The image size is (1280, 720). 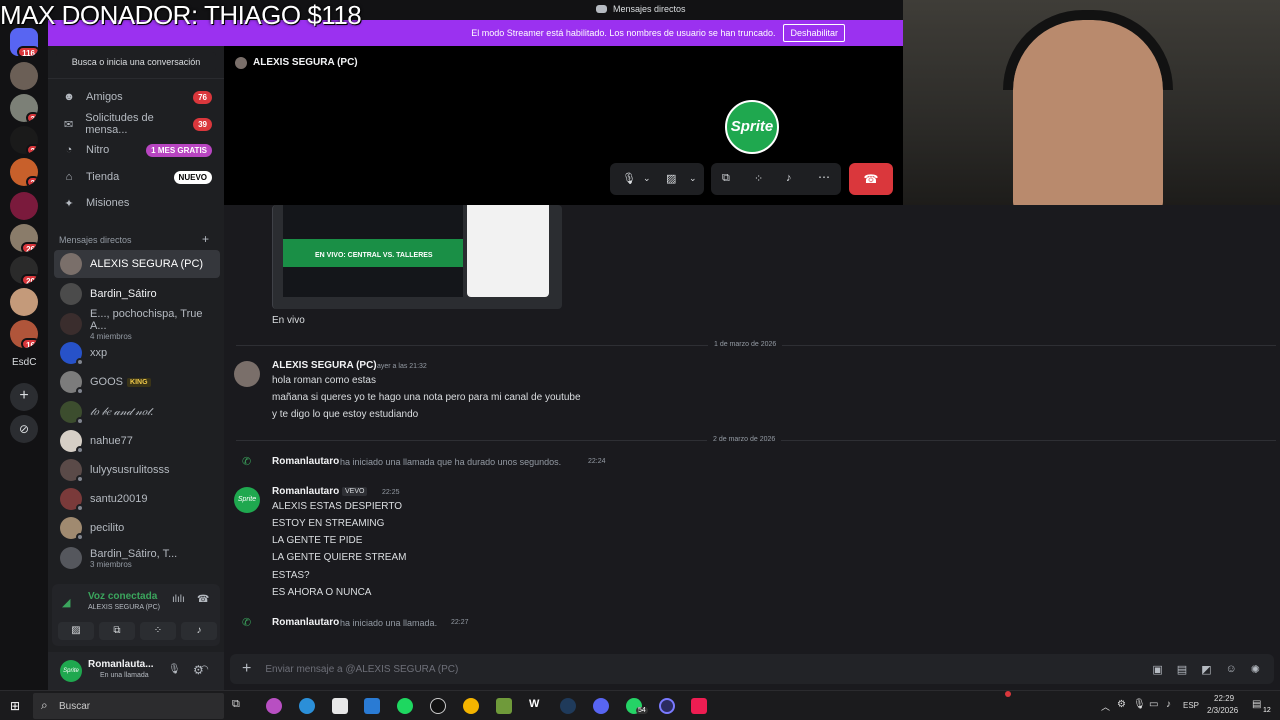 I want to click on copilot-icon, so click(x=274, y=706).